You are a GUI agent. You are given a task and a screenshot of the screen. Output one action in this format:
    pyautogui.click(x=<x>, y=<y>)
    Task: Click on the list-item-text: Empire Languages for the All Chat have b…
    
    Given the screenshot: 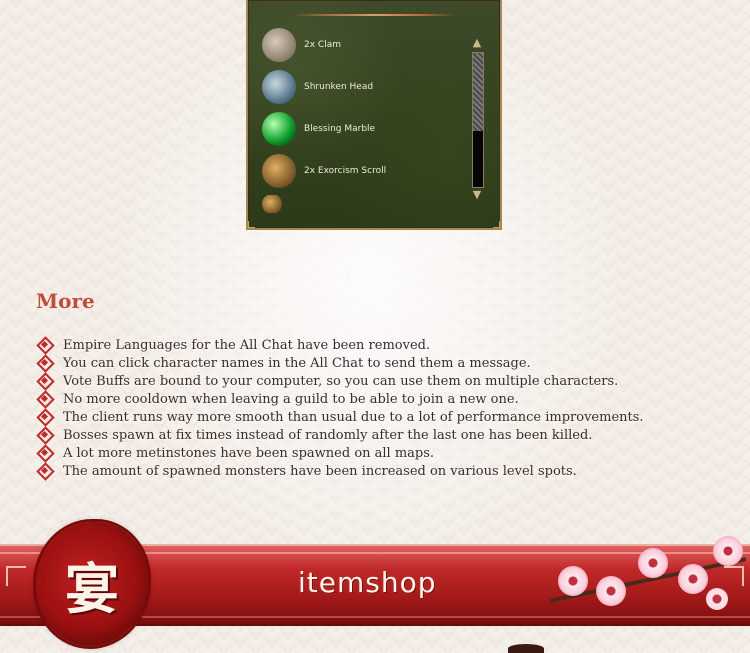 What is the action you would take?
    pyautogui.click(x=247, y=345)
    